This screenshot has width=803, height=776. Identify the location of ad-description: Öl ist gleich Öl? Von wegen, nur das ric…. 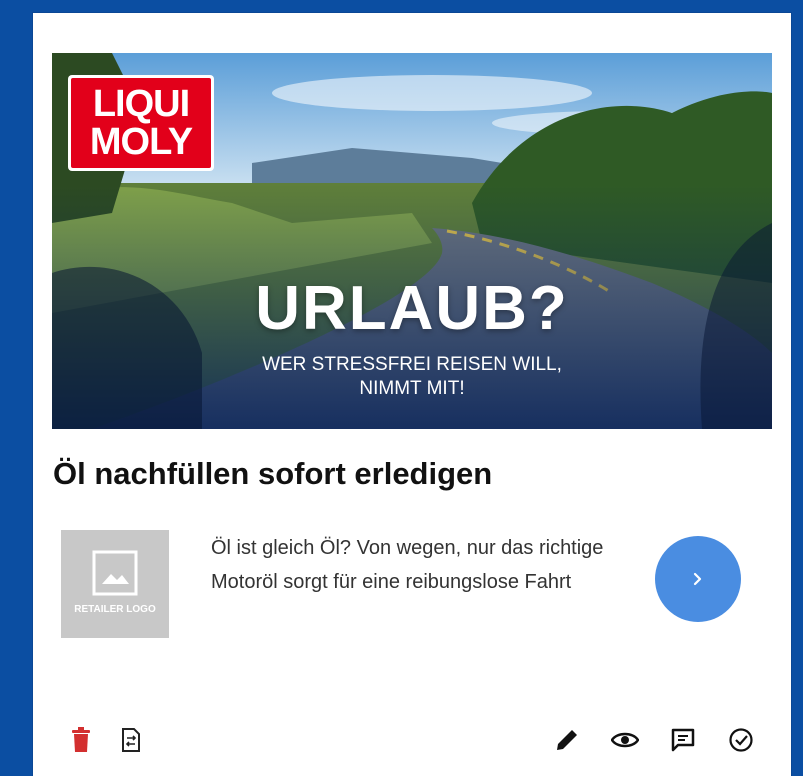
(407, 565).